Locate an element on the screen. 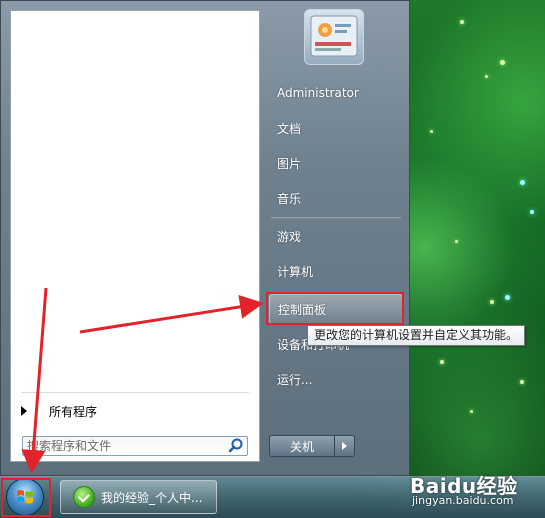  search-input is located at coordinates (125, 446).